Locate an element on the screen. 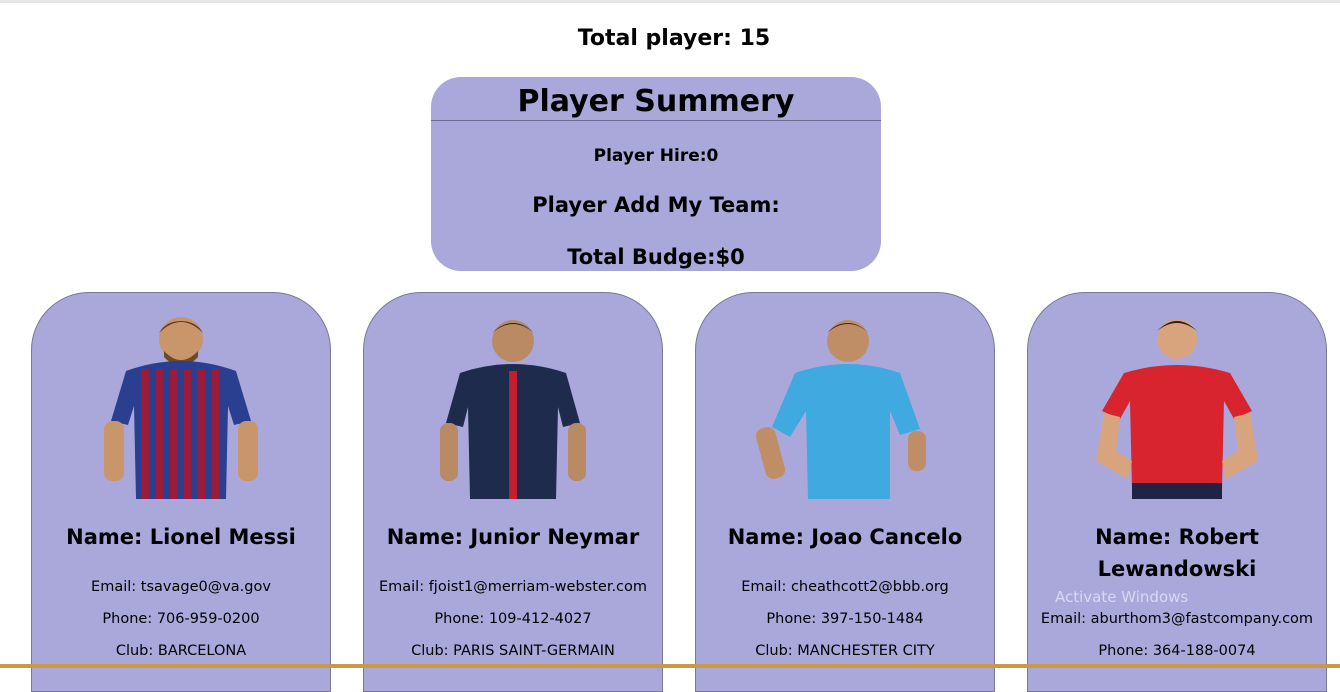 Image resolution: width=1340 pixels, height=692 pixels. player-email: Email: cheathcott2@bbb.org is located at coordinates (845, 587).